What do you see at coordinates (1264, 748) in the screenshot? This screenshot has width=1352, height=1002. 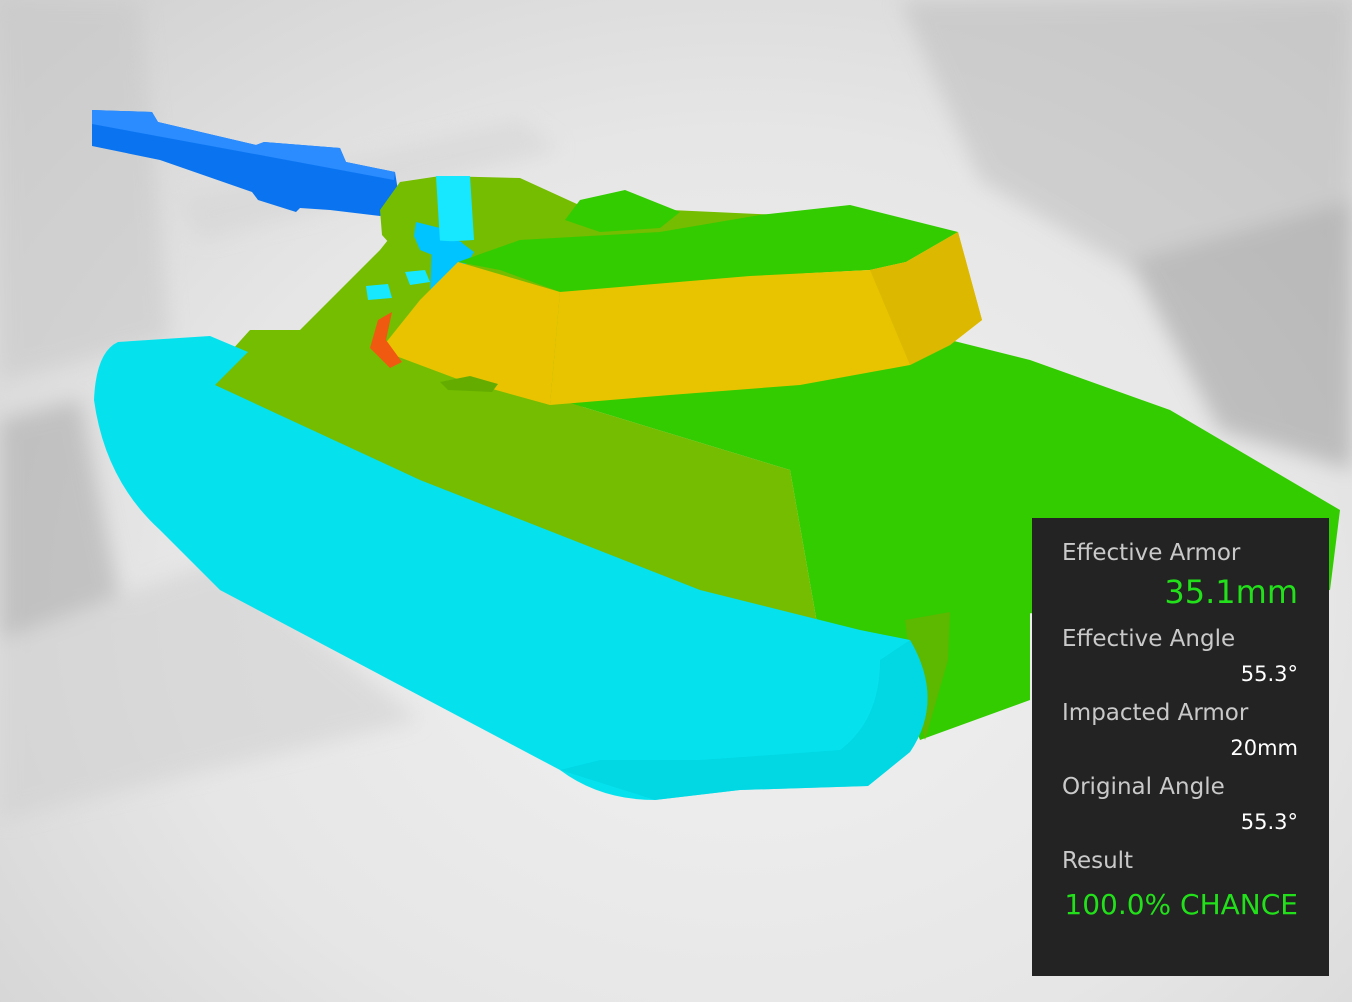 I see `impacted-armor-value: 20mm` at bounding box center [1264, 748].